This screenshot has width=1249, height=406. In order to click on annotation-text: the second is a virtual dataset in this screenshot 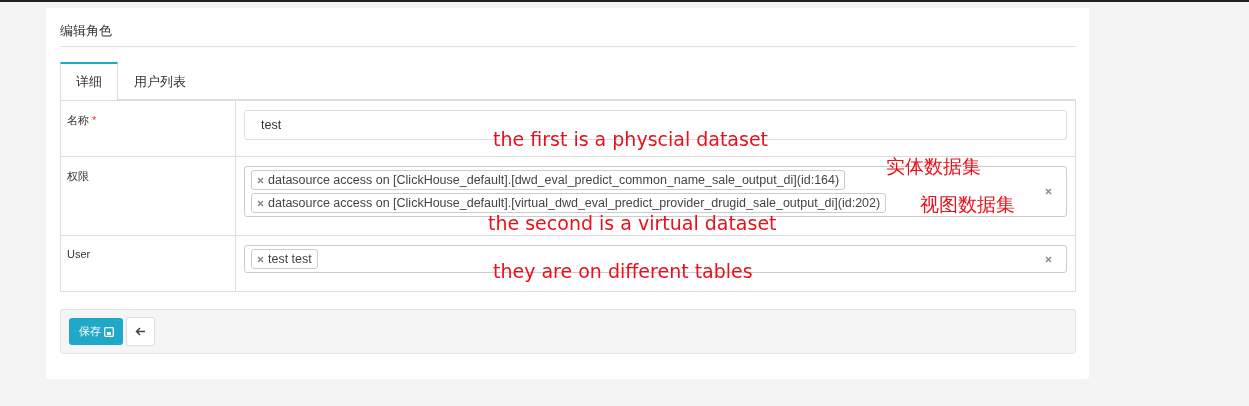, I will do `click(632, 223)`.